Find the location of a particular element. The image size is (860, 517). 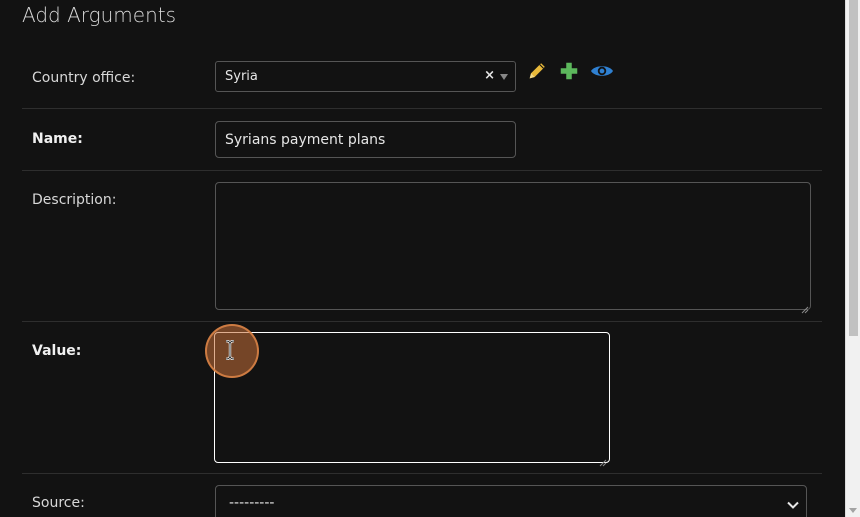

eye-icon is located at coordinates (602, 72).